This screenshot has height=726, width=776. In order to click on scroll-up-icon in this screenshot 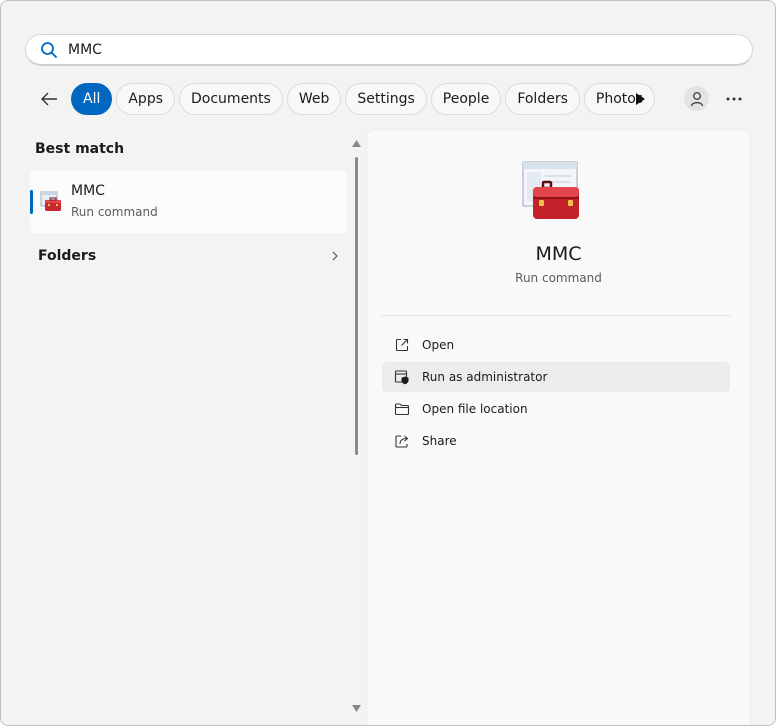, I will do `click(356, 143)`.